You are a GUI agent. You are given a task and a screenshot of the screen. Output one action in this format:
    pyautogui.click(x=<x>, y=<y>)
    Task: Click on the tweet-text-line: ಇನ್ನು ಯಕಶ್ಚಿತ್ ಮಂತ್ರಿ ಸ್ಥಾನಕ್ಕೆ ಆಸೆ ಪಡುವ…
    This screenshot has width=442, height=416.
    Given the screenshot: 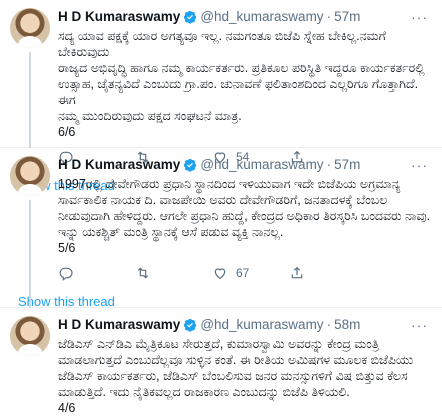 What is the action you would take?
    pyautogui.click(x=171, y=232)
    